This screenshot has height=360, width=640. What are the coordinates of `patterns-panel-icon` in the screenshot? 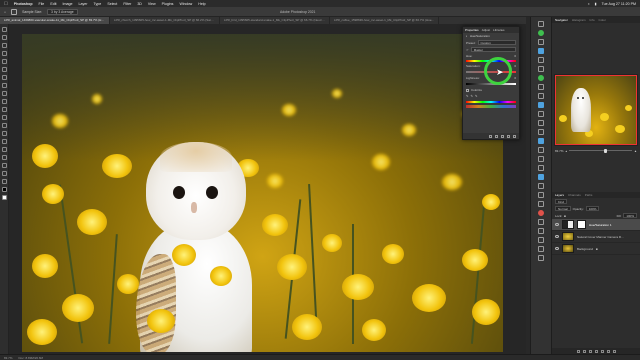 It's located at (541, 249).